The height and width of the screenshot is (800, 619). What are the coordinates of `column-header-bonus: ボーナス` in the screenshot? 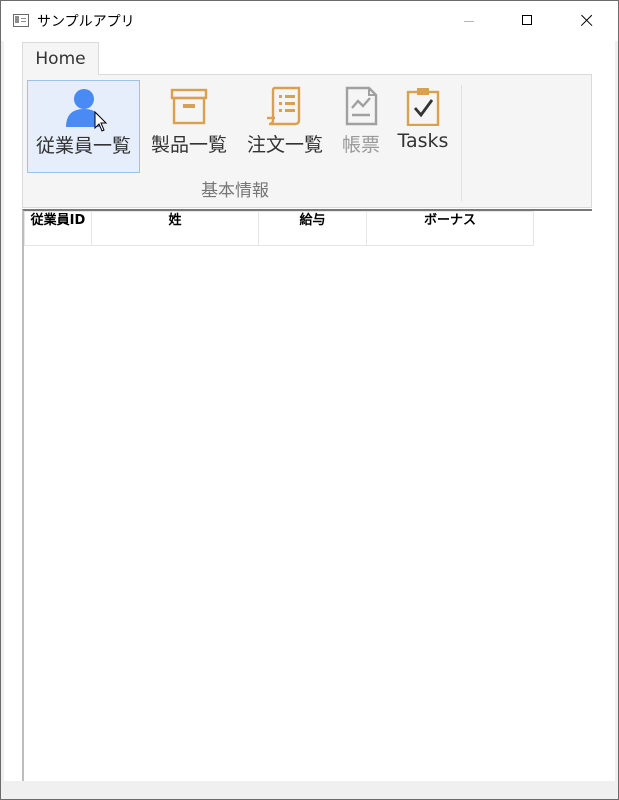 It's located at (450, 228).